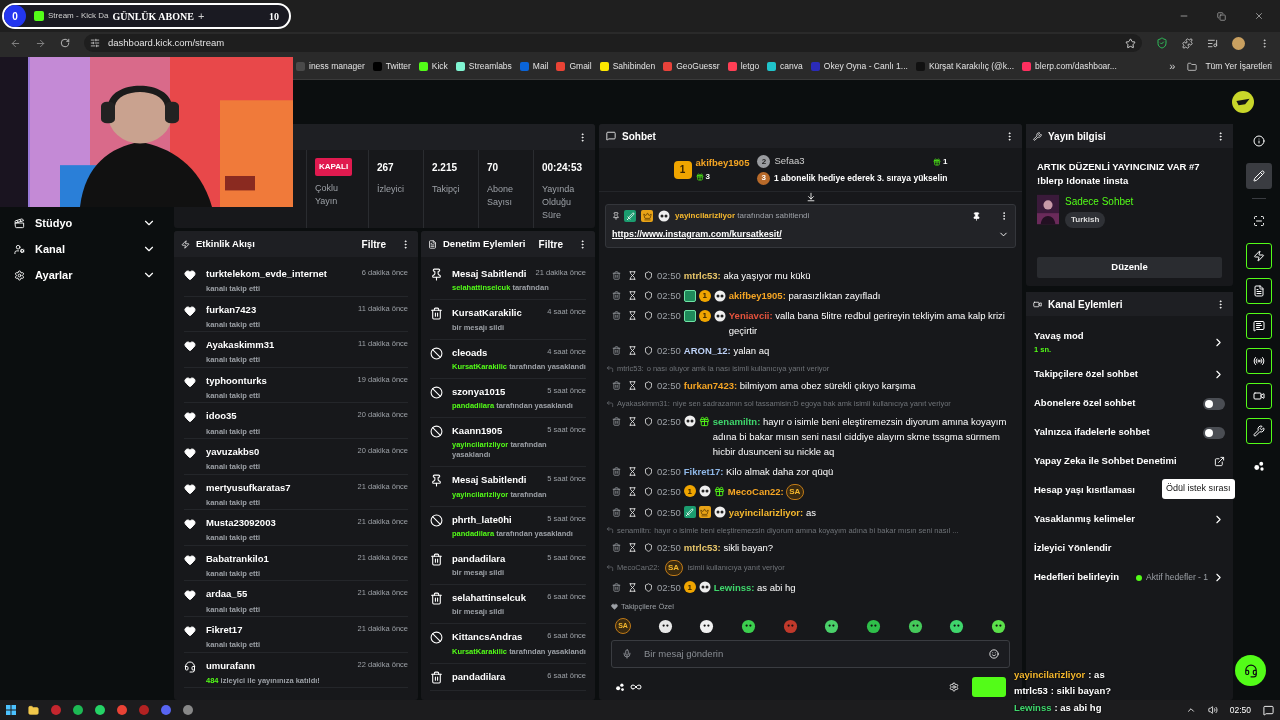  Describe the element at coordinates (1129, 461) in the screenshot. I see `channel-action: Yapay Zeka ile Sohbet Denetimi` at that location.